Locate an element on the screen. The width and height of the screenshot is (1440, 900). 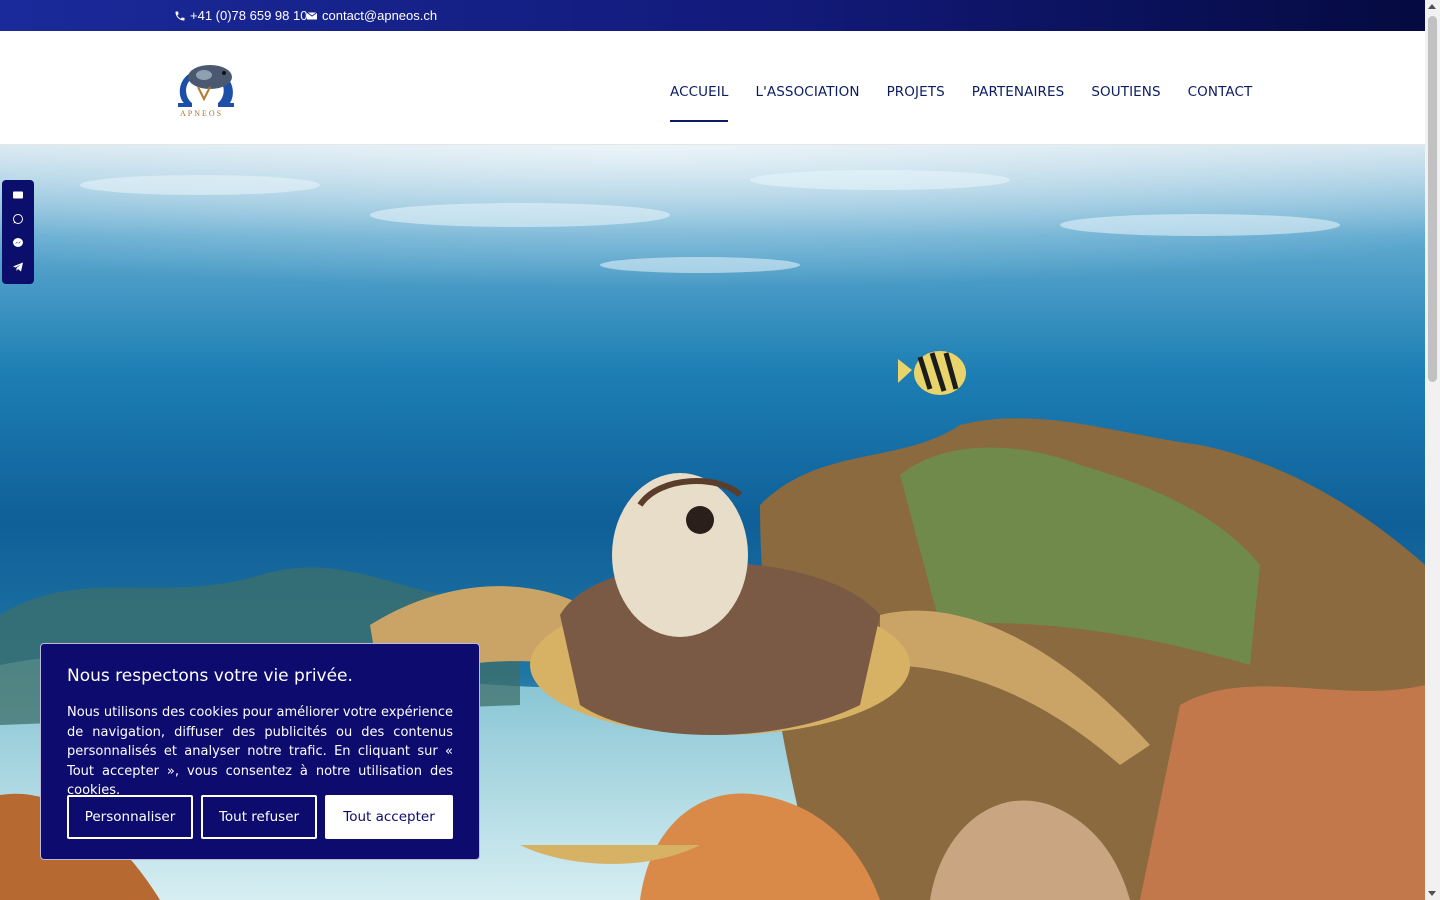
reject-all-cookies-button: Tout refuser is located at coordinates (259, 817).